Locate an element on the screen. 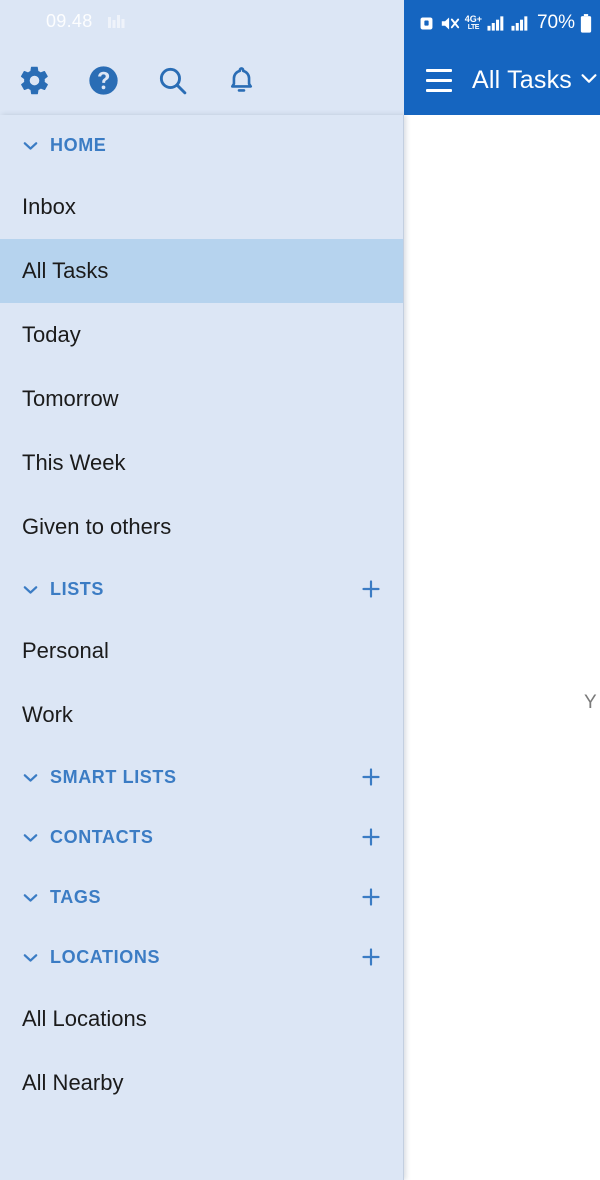 This screenshot has width=600, height=1180. drawer-item-label: All Nearby is located at coordinates (73, 1082).